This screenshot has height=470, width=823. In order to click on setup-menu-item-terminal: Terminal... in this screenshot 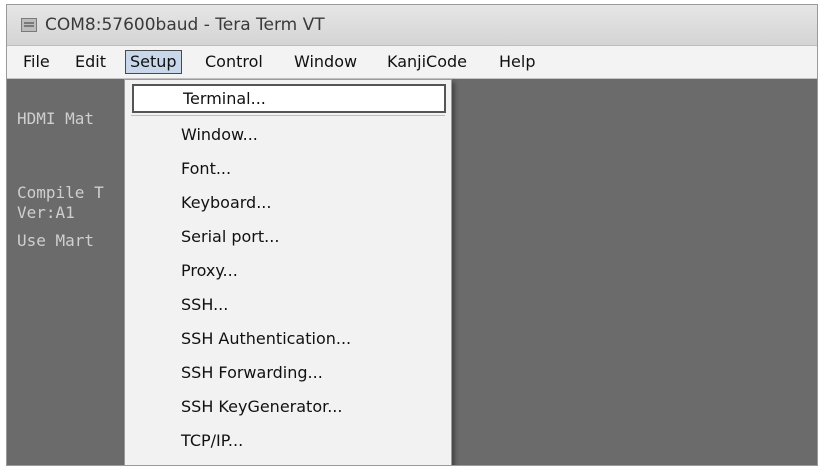, I will do `click(289, 98)`.